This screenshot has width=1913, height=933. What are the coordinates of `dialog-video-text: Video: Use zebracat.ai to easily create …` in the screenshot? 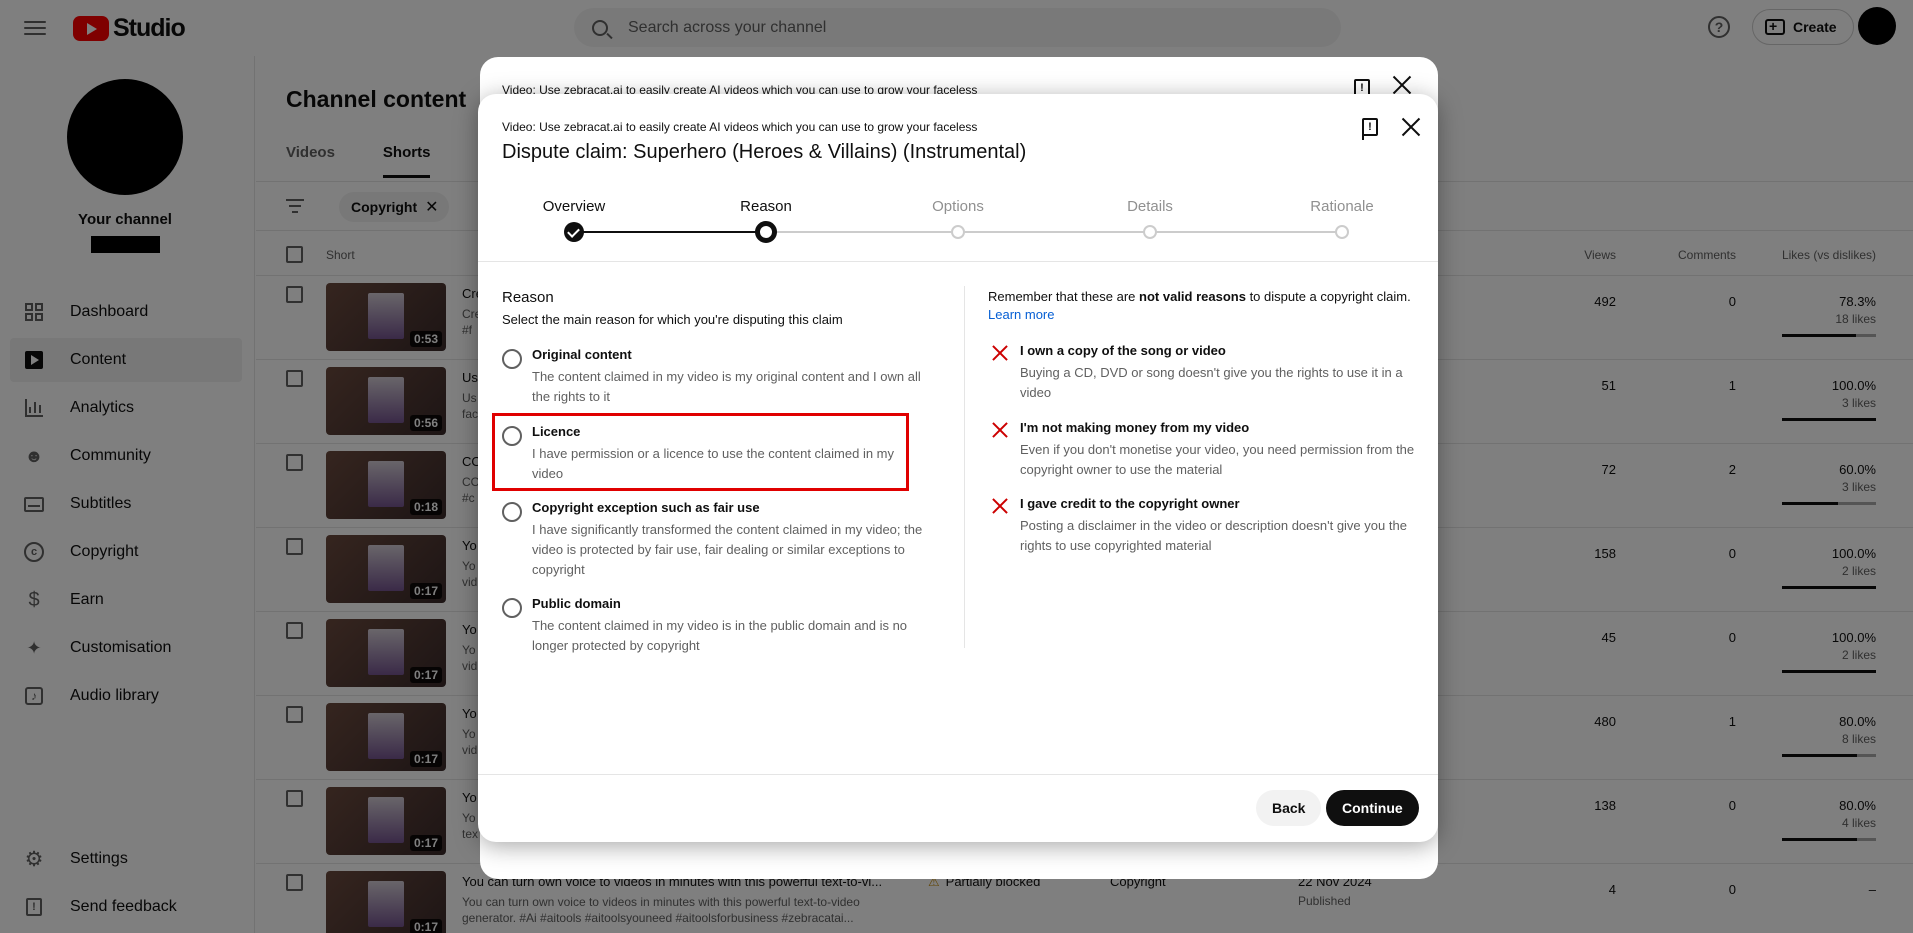 It's located at (740, 127).